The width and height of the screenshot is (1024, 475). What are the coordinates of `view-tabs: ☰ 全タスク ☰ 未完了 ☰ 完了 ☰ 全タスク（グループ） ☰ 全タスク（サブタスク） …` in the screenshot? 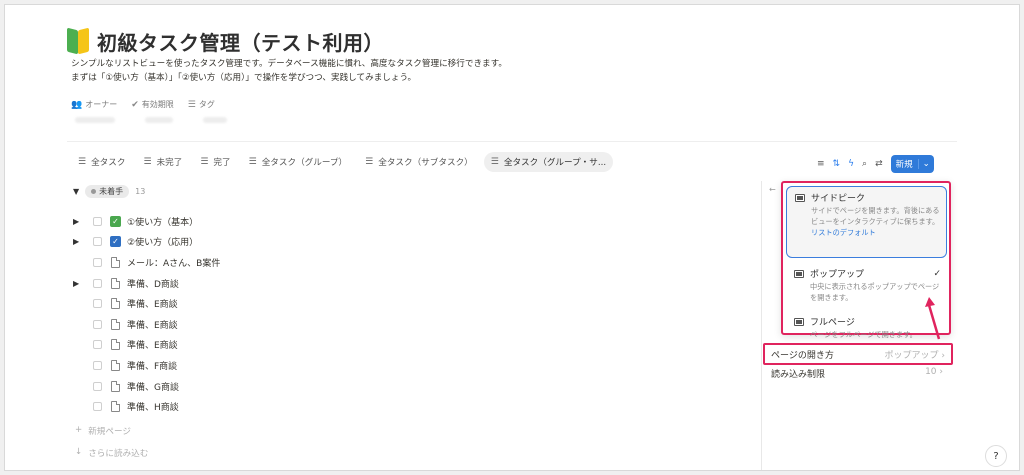 It's located at (342, 162).